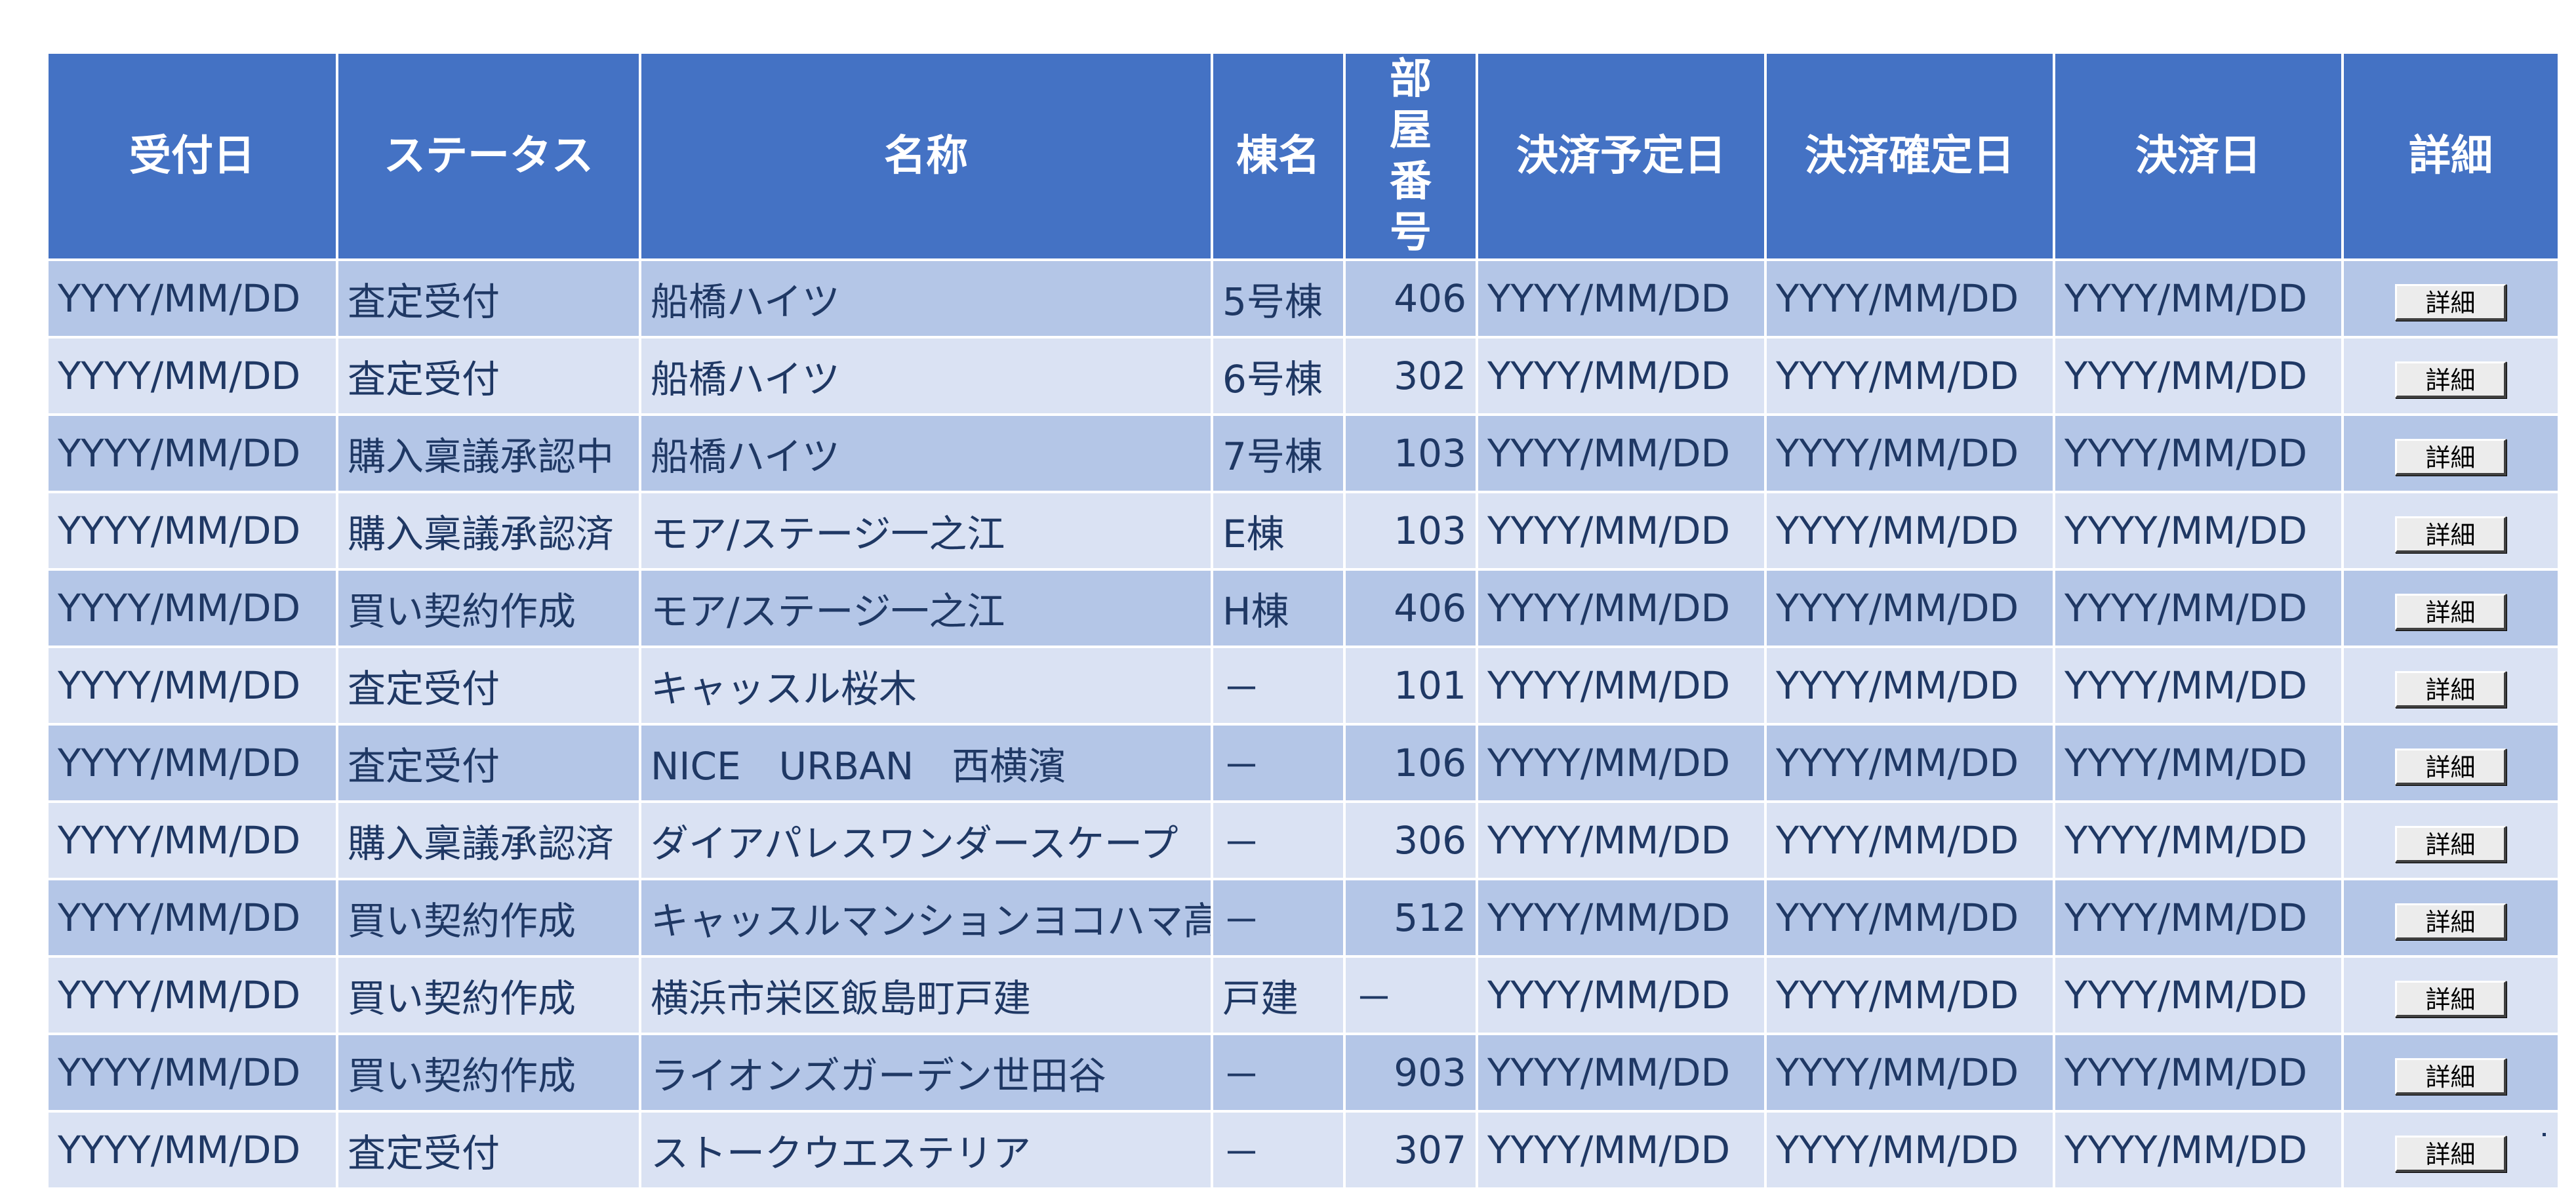 The image size is (2576, 1190). Describe the element at coordinates (2198, 156) in the screenshot. I see `header-payment-date: 決済日` at that location.